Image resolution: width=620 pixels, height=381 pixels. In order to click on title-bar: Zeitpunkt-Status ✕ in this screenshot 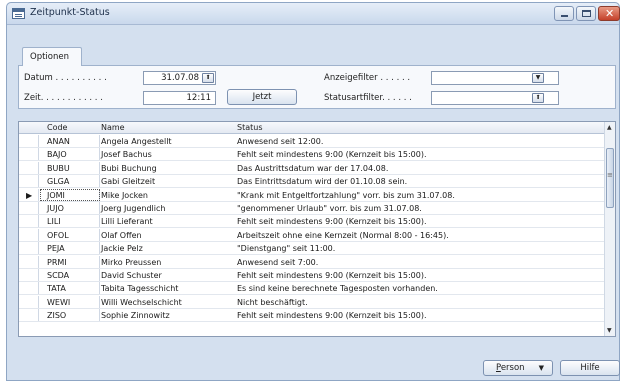, I will do `click(313, 14)`.